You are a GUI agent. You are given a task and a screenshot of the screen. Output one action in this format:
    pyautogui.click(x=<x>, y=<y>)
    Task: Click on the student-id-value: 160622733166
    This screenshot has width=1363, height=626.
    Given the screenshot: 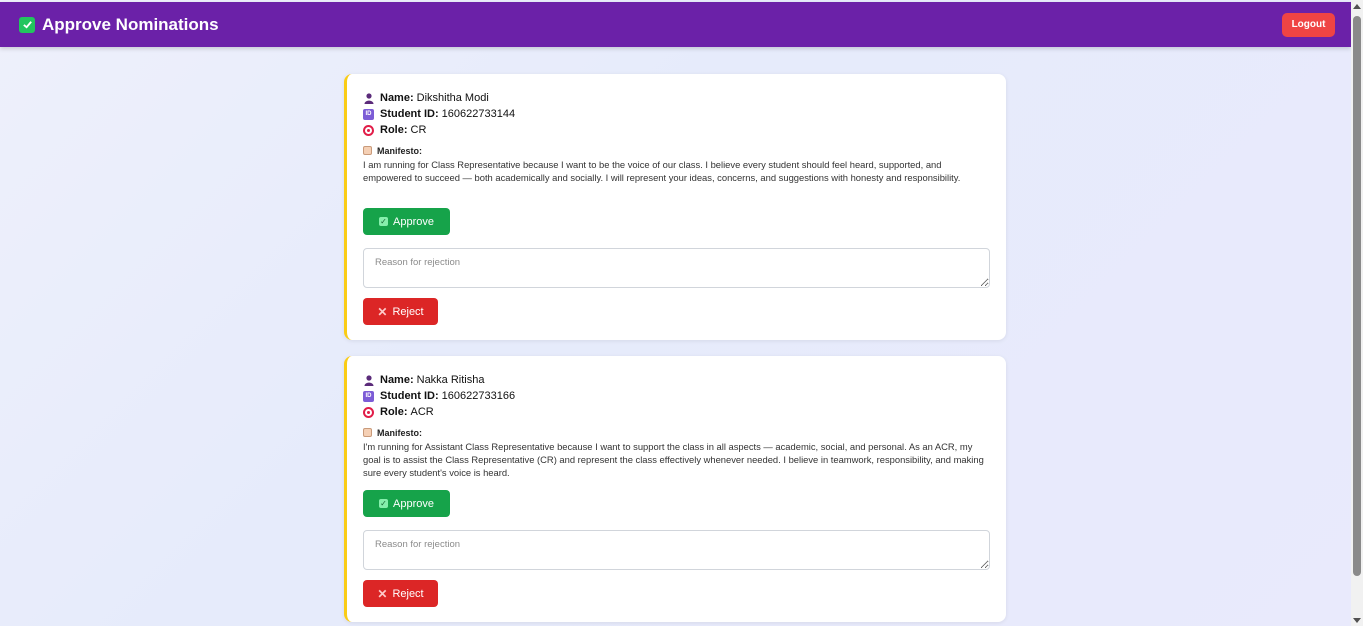 What is the action you would take?
    pyautogui.click(x=478, y=396)
    